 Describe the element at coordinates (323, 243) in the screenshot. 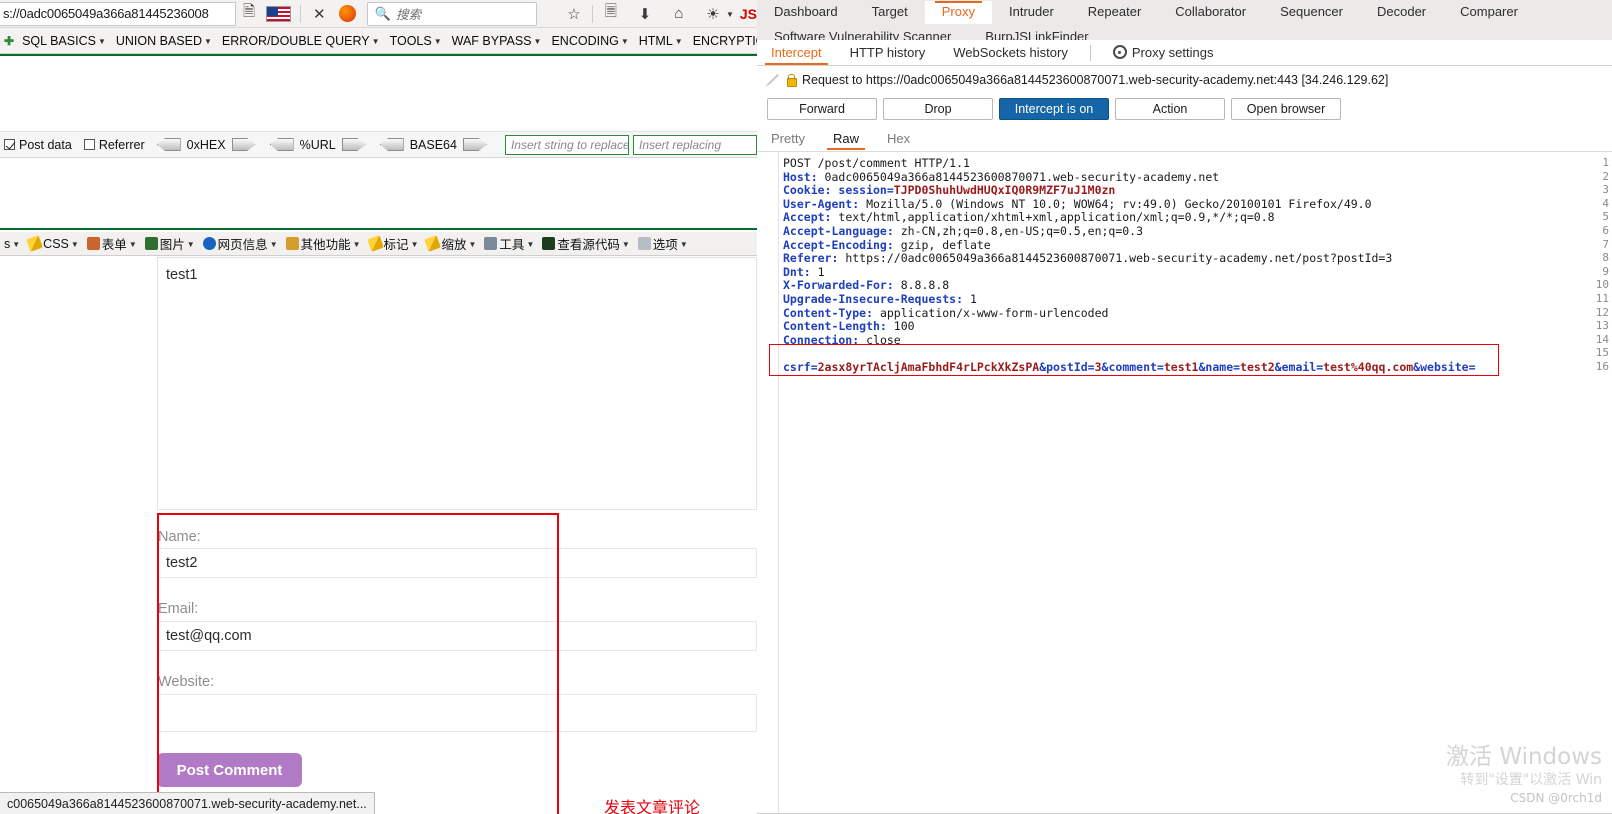

I see `webdev-item-misc: 其他功能 ▼` at that location.